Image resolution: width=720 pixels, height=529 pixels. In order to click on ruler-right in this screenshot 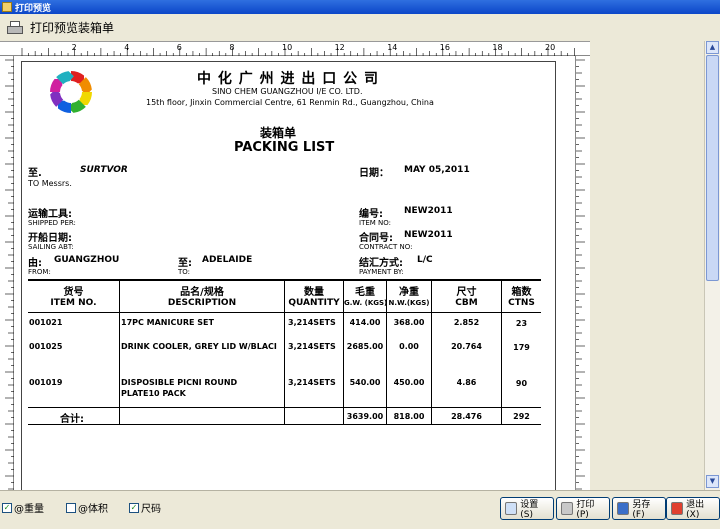, I will do `click(582, 273)`.